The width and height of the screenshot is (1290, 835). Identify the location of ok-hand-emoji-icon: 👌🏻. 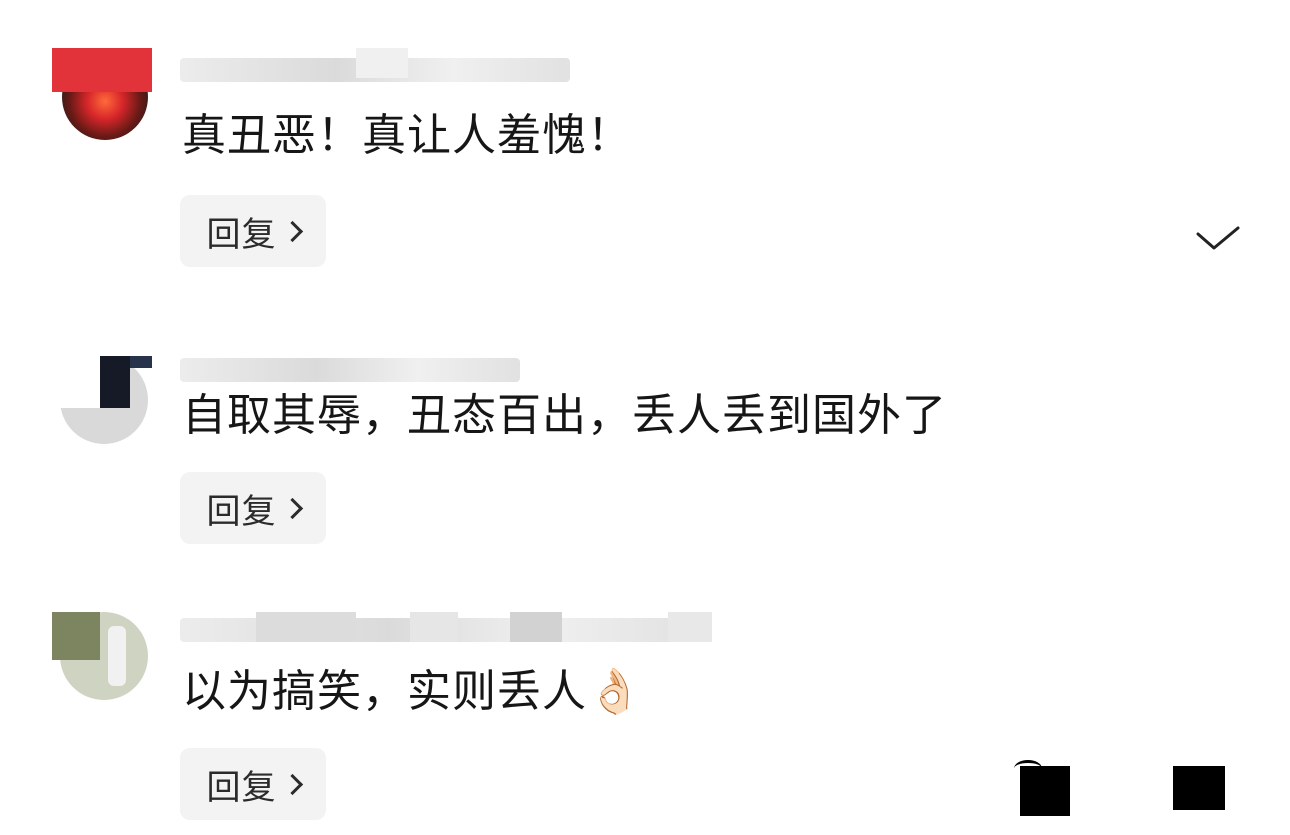
(615, 691).